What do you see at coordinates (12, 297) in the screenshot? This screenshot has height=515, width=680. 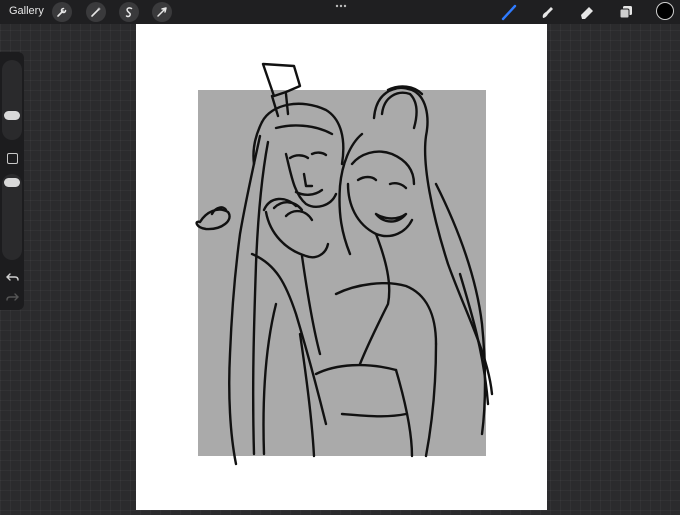 I see `redo-icon` at bounding box center [12, 297].